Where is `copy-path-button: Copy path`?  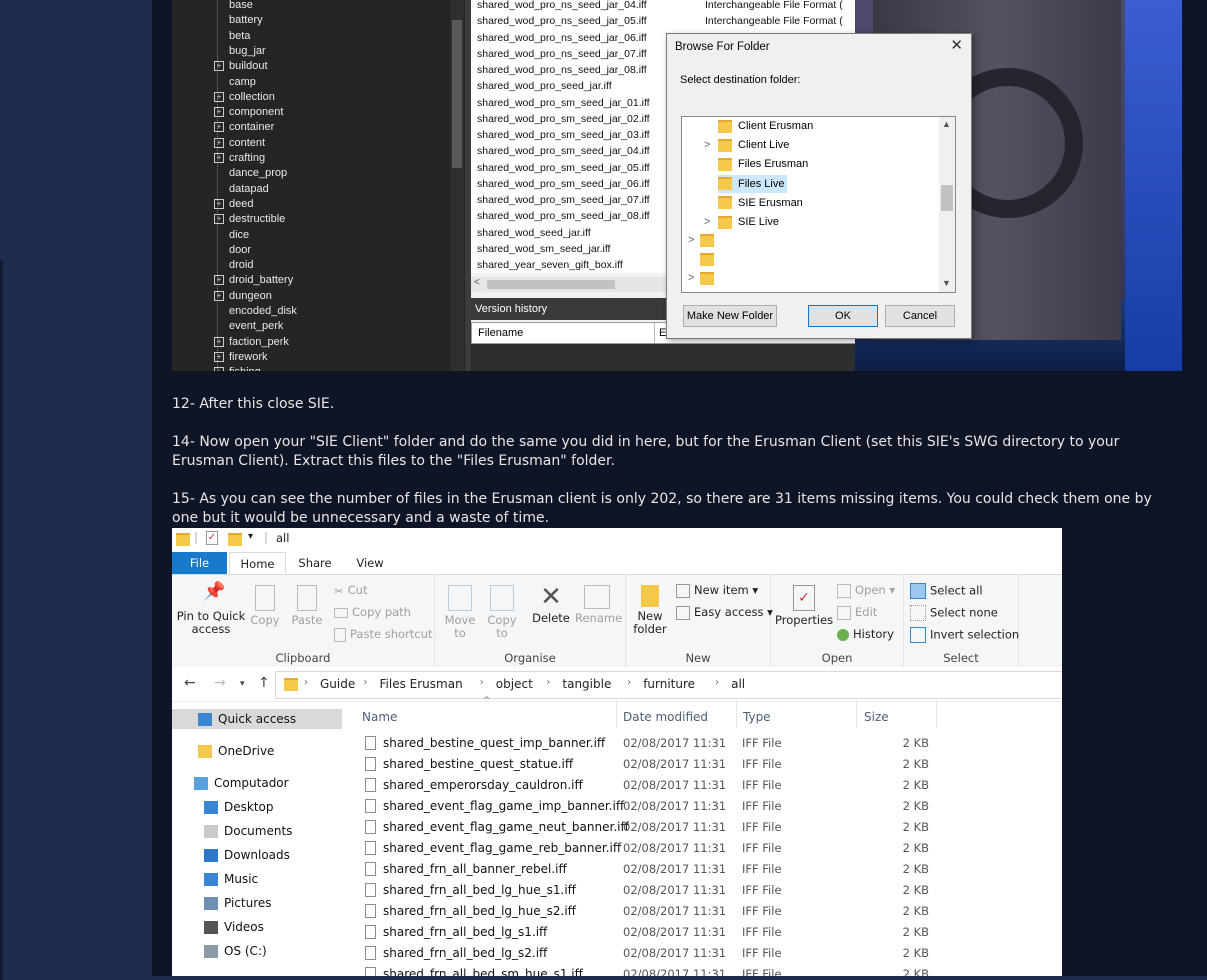 copy-path-button: Copy path is located at coordinates (372, 612).